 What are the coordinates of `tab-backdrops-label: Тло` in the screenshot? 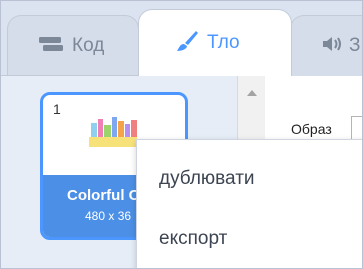 It's located at (223, 42).